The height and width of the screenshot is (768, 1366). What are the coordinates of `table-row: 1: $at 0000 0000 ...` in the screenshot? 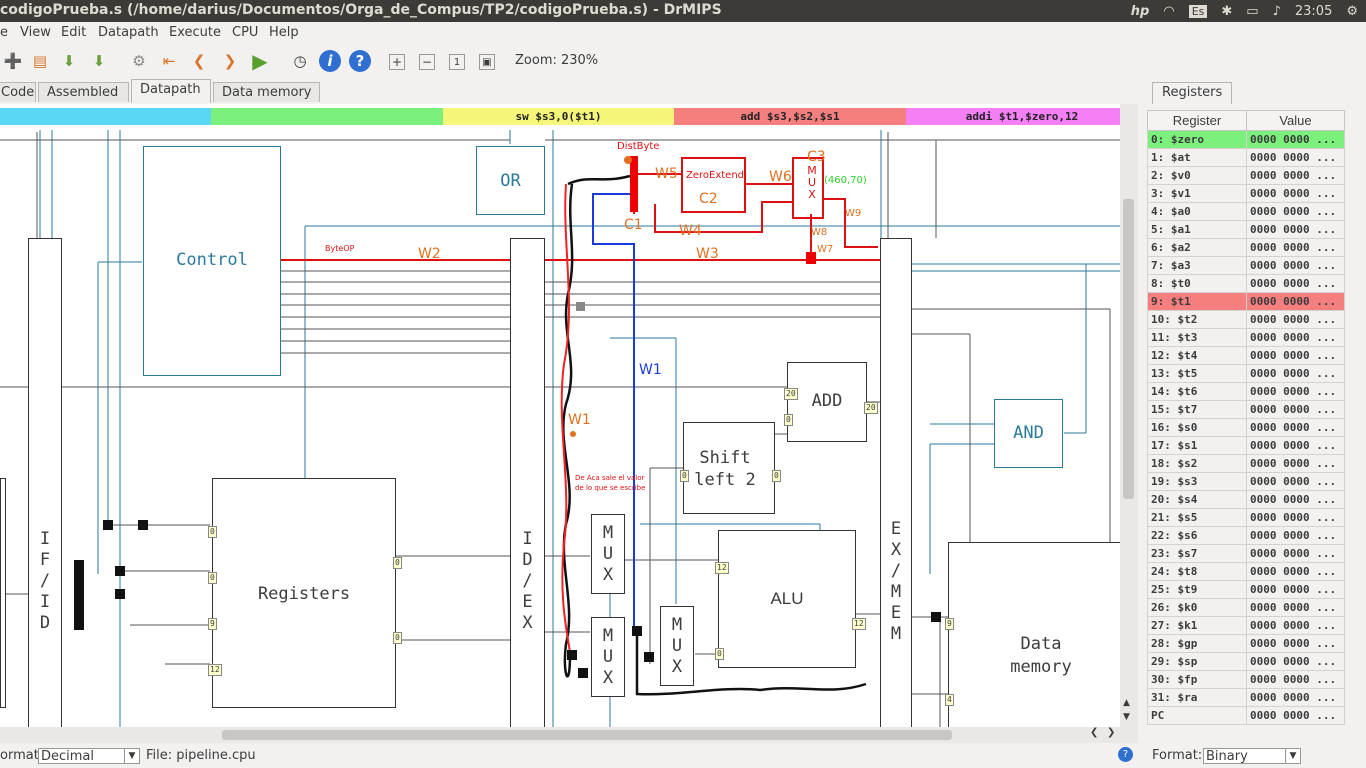 It's located at (1246, 157).